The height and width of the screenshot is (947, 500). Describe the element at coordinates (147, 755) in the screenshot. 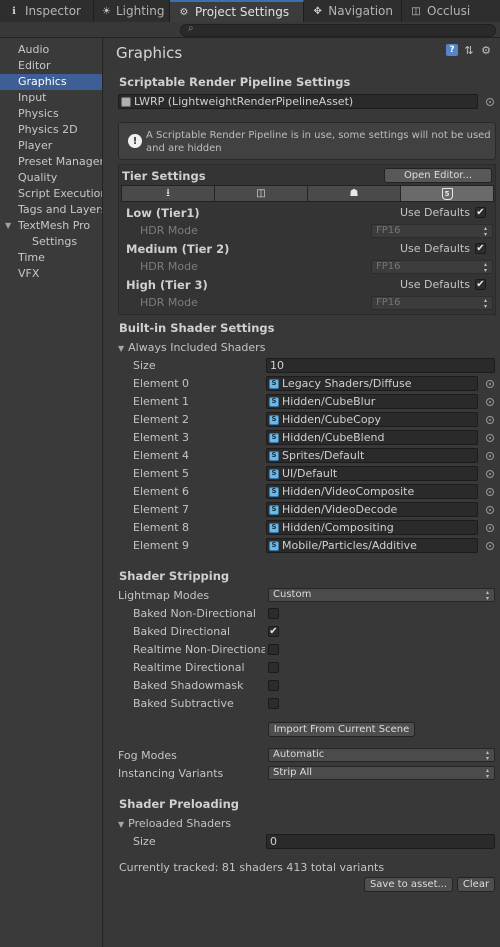

I see `fog-modes-label: Fog Modes` at that location.